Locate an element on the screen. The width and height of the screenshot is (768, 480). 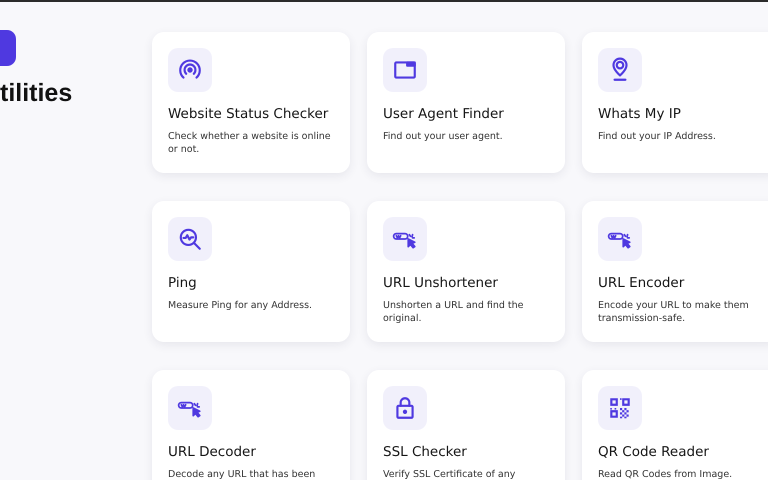
tool-card: URL Encoder Encode your URL to make them transmission-safe. is located at coordinates (675, 271).